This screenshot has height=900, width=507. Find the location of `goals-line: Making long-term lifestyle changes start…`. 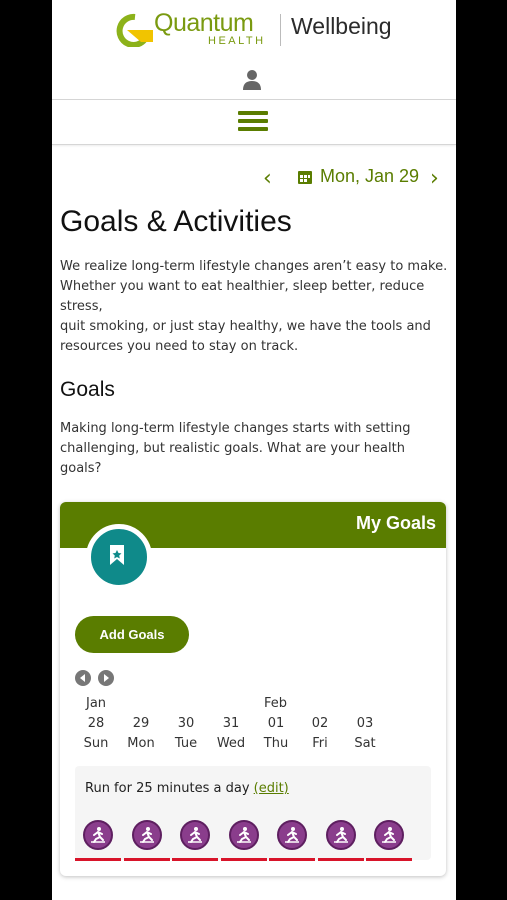

goals-line: Making long-term lifestyle changes start… is located at coordinates (235, 428).